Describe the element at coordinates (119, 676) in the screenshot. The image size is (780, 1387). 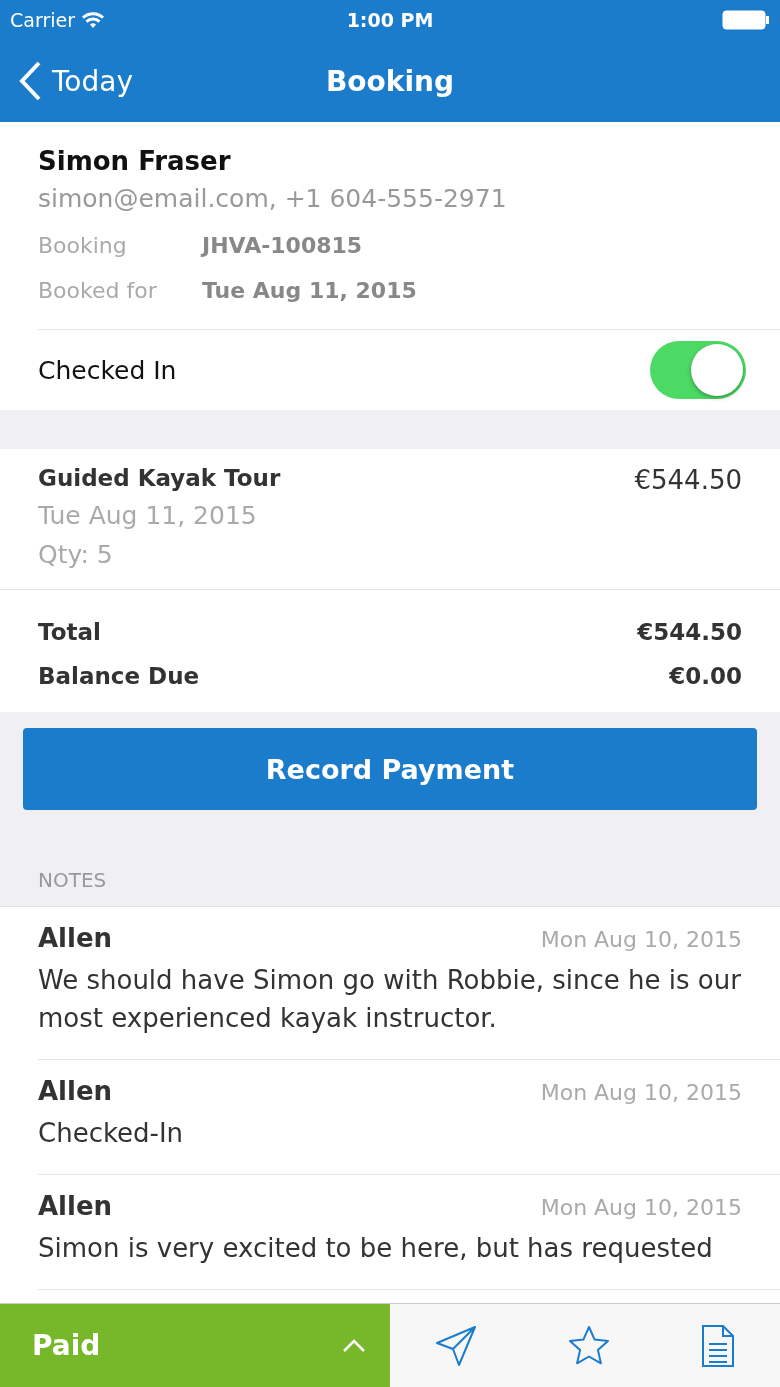
I see `total-label: Balance Due` at that location.